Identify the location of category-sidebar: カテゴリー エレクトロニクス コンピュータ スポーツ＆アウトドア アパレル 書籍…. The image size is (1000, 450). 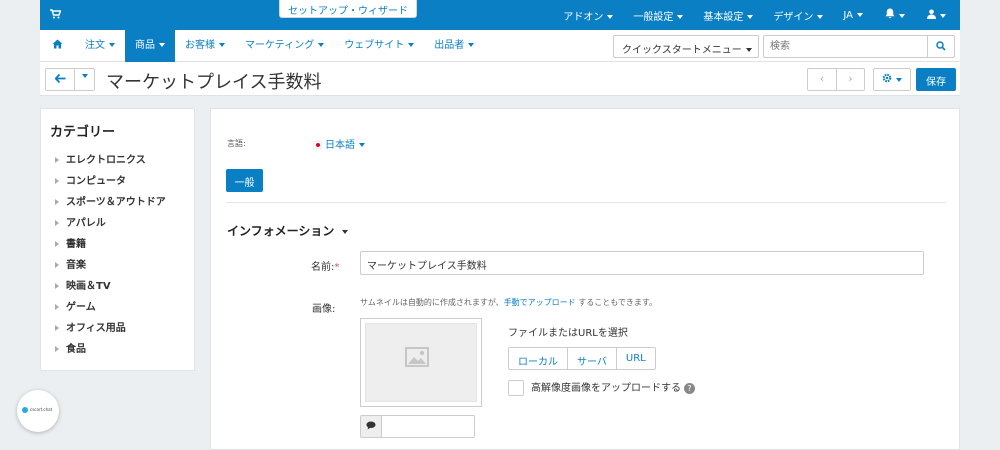
(117, 239).